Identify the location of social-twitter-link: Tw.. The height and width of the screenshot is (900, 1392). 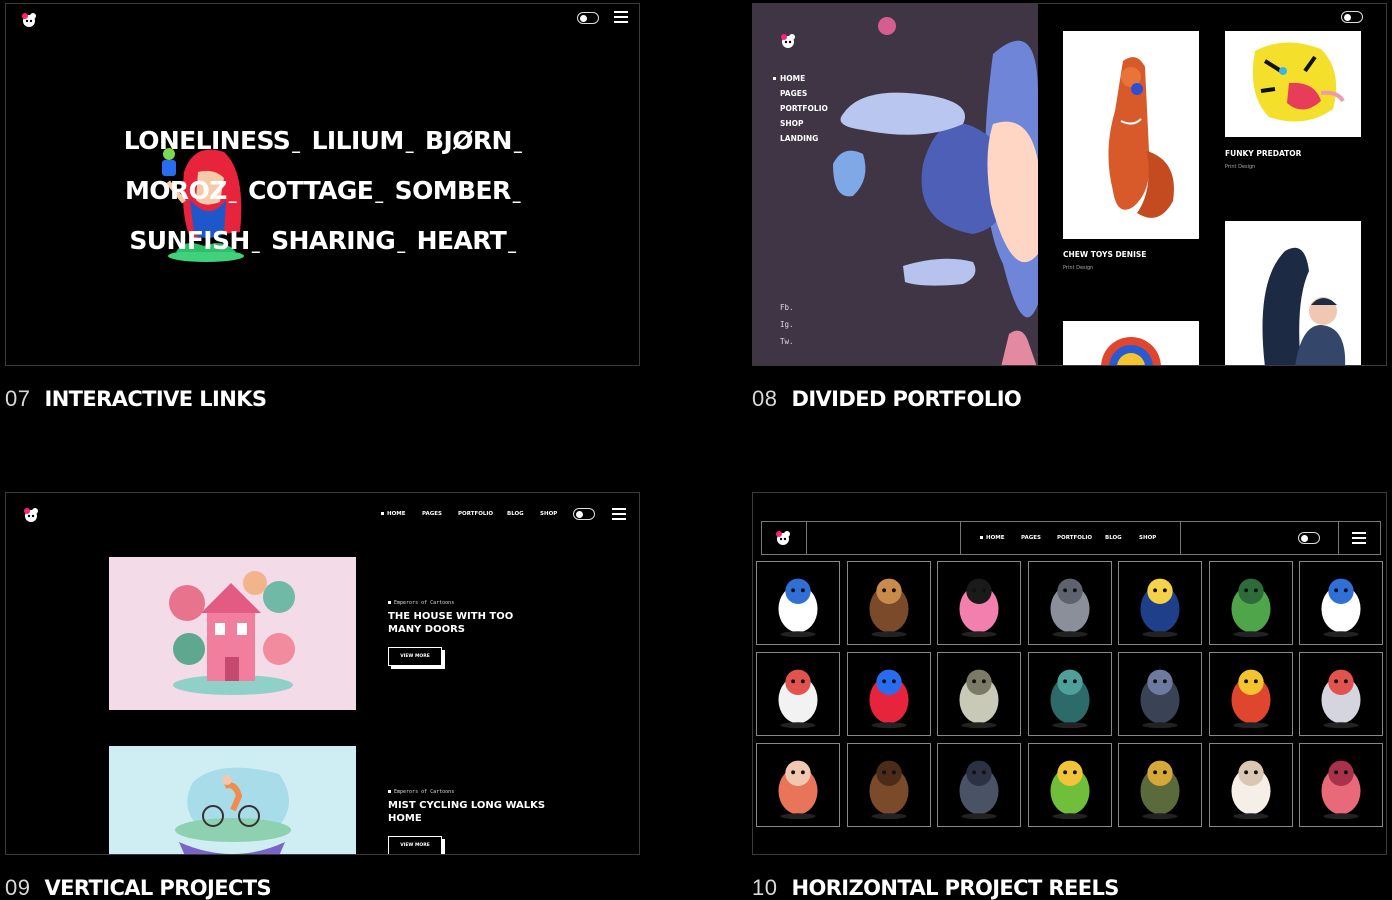
(787, 345).